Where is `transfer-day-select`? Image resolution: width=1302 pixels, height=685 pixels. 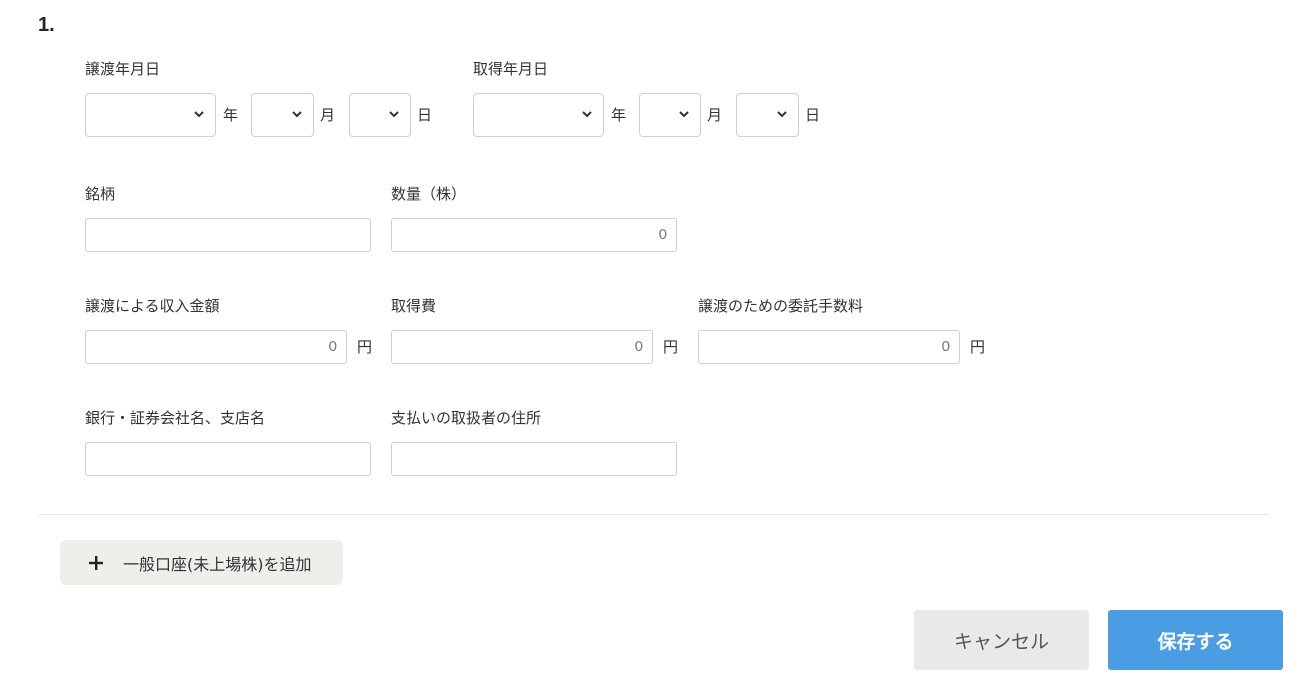
transfer-day-select is located at coordinates (380, 115).